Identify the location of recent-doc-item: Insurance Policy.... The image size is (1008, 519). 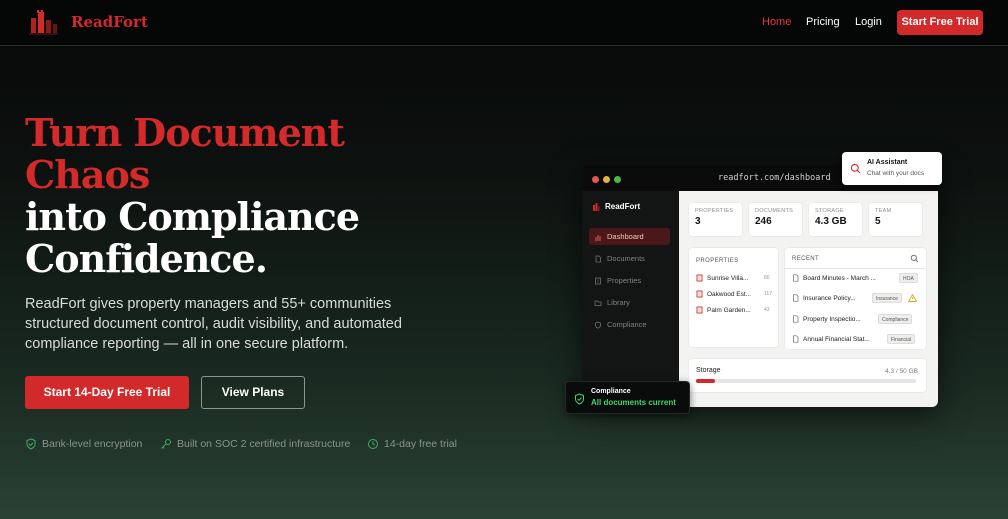
(824, 298).